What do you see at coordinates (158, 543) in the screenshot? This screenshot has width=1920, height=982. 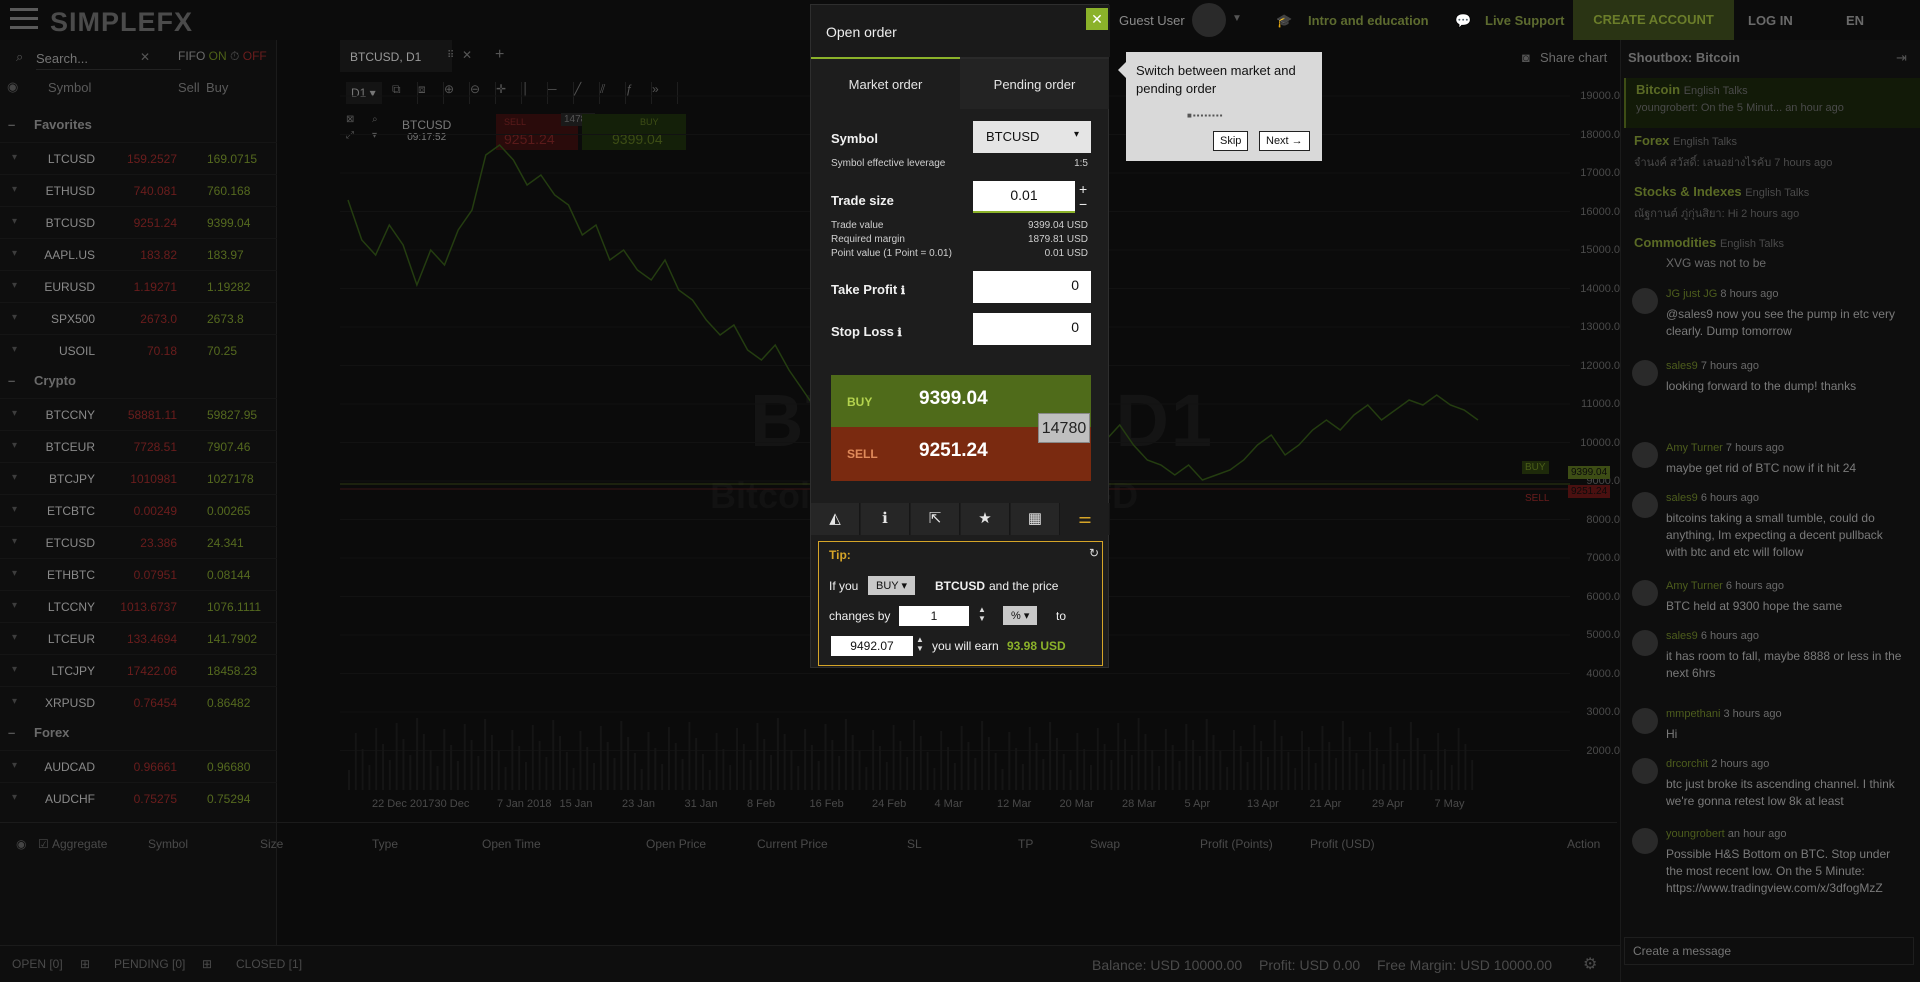 I see `row-sell: 23.386` at bounding box center [158, 543].